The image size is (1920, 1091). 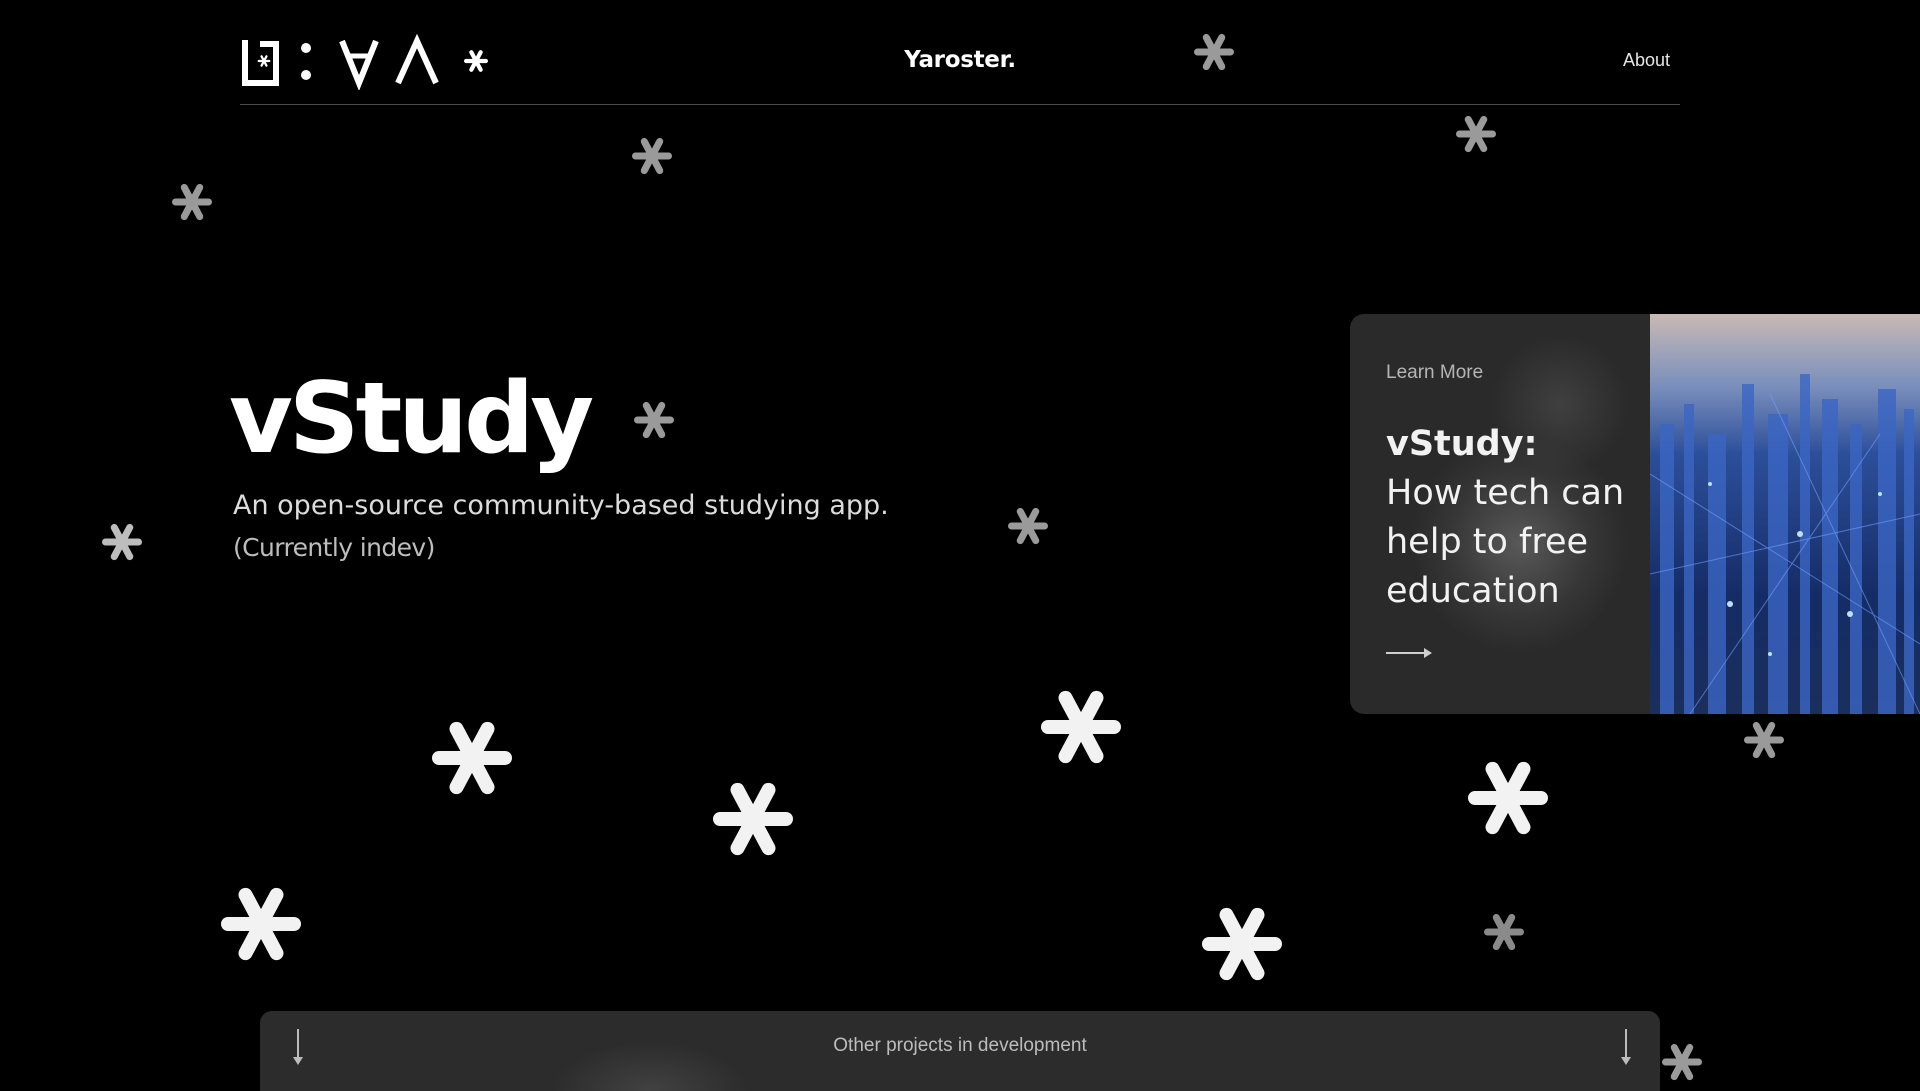 What do you see at coordinates (960, 60) in the screenshot?
I see `brand-name: Yaroster.` at bounding box center [960, 60].